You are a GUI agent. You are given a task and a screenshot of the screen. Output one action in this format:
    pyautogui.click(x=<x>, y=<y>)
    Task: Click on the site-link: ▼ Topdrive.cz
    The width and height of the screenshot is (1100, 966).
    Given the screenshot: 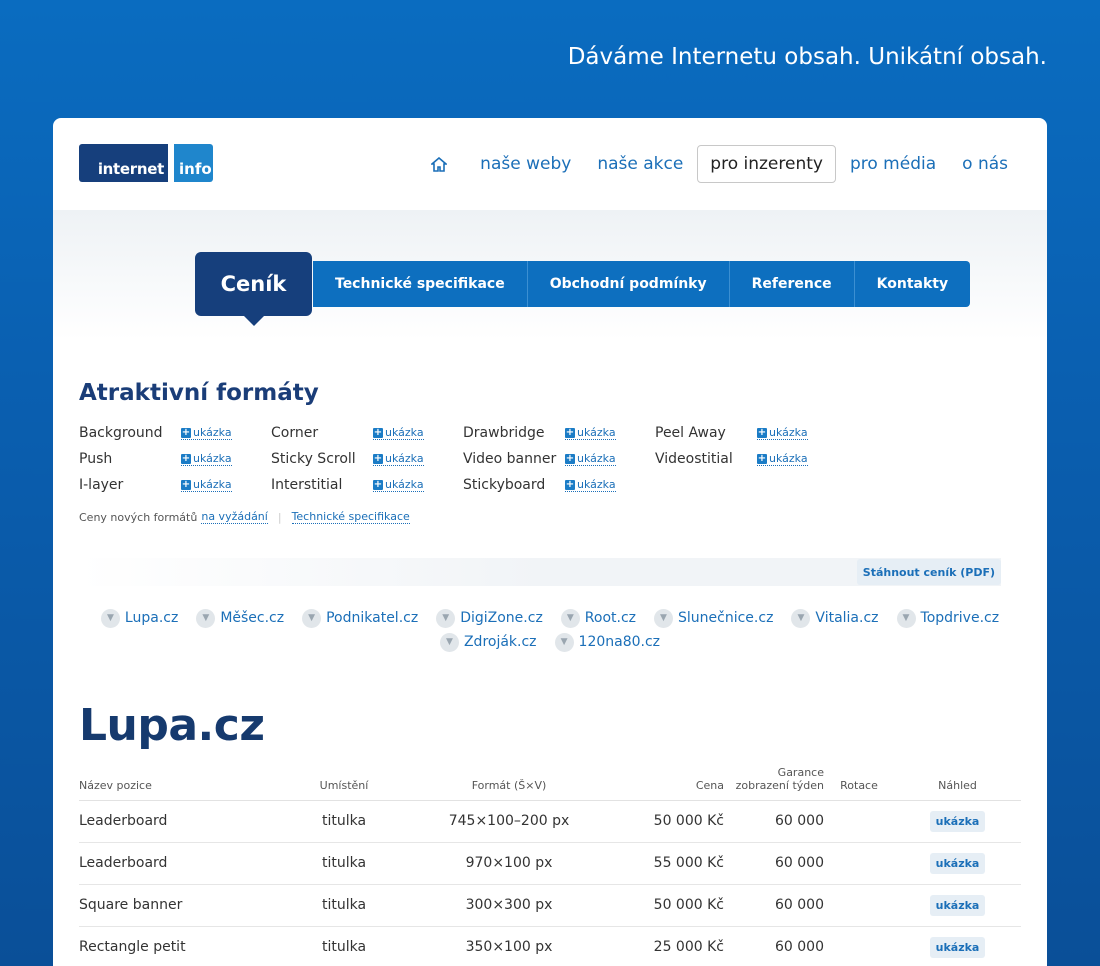 What is the action you would take?
    pyautogui.click(x=947, y=618)
    